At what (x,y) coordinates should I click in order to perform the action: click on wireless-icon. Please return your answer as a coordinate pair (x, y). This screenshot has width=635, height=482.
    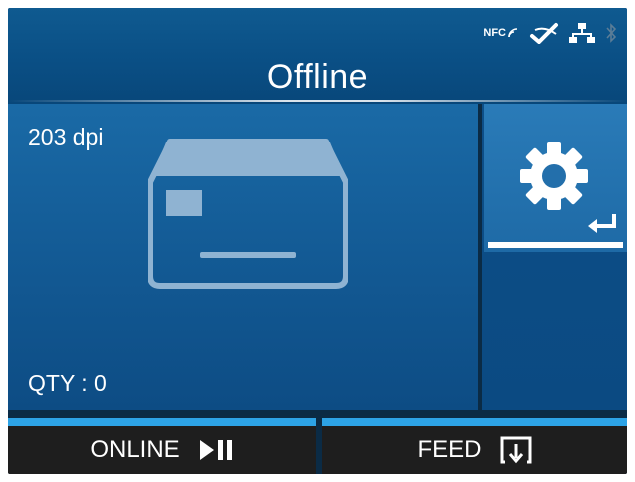
    Looking at the image, I should click on (544, 33).